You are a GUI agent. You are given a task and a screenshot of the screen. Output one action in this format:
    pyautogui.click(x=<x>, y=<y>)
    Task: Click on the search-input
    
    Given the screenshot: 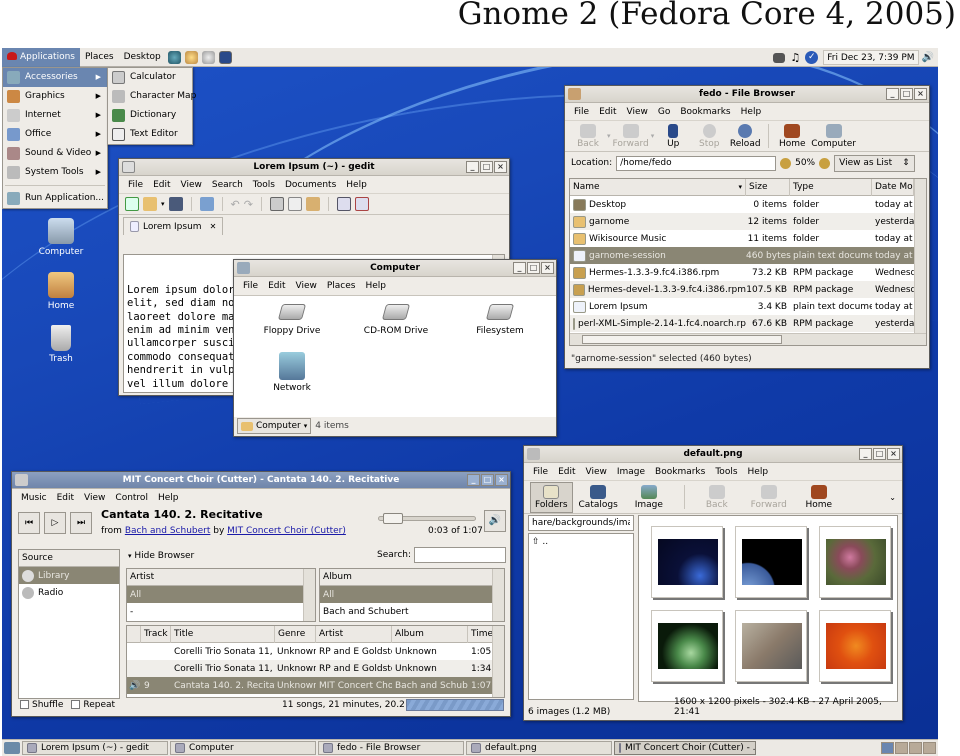 What is the action you would take?
    pyautogui.click(x=460, y=555)
    